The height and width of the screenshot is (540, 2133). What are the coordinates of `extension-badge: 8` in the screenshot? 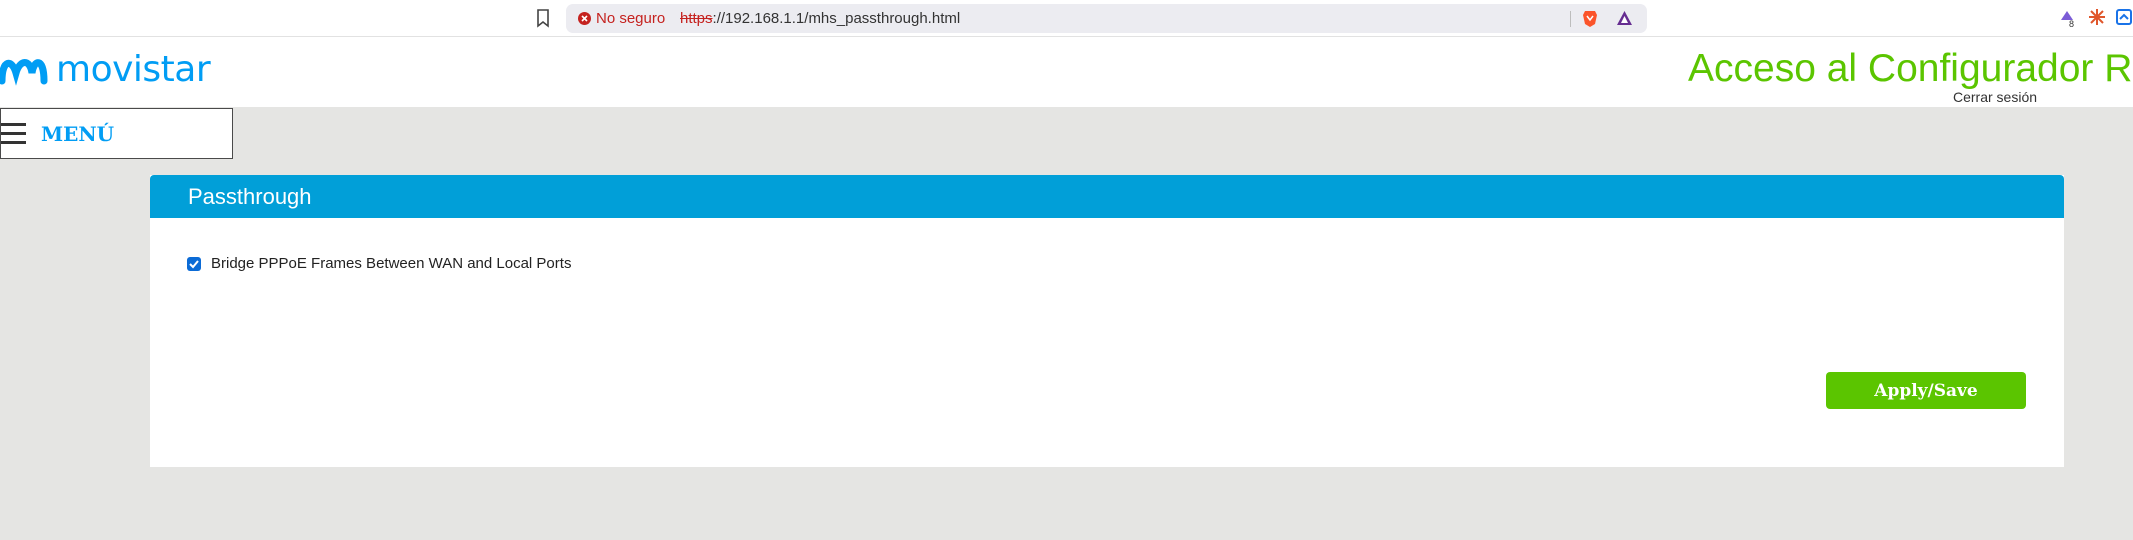 It's located at (2071, 23).